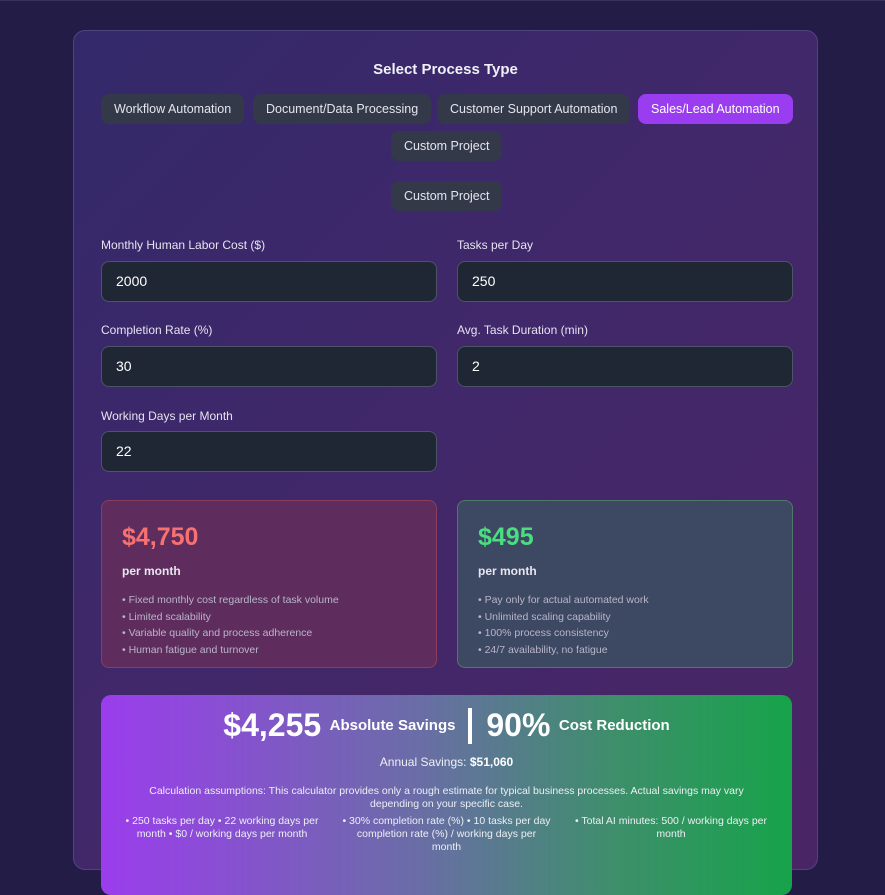 The height and width of the screenshot is (895, 885). What do you see at coordinates (151, 571) in the screenshot?
I see `human-cost-period: per month` at bounding box center [151, 571].